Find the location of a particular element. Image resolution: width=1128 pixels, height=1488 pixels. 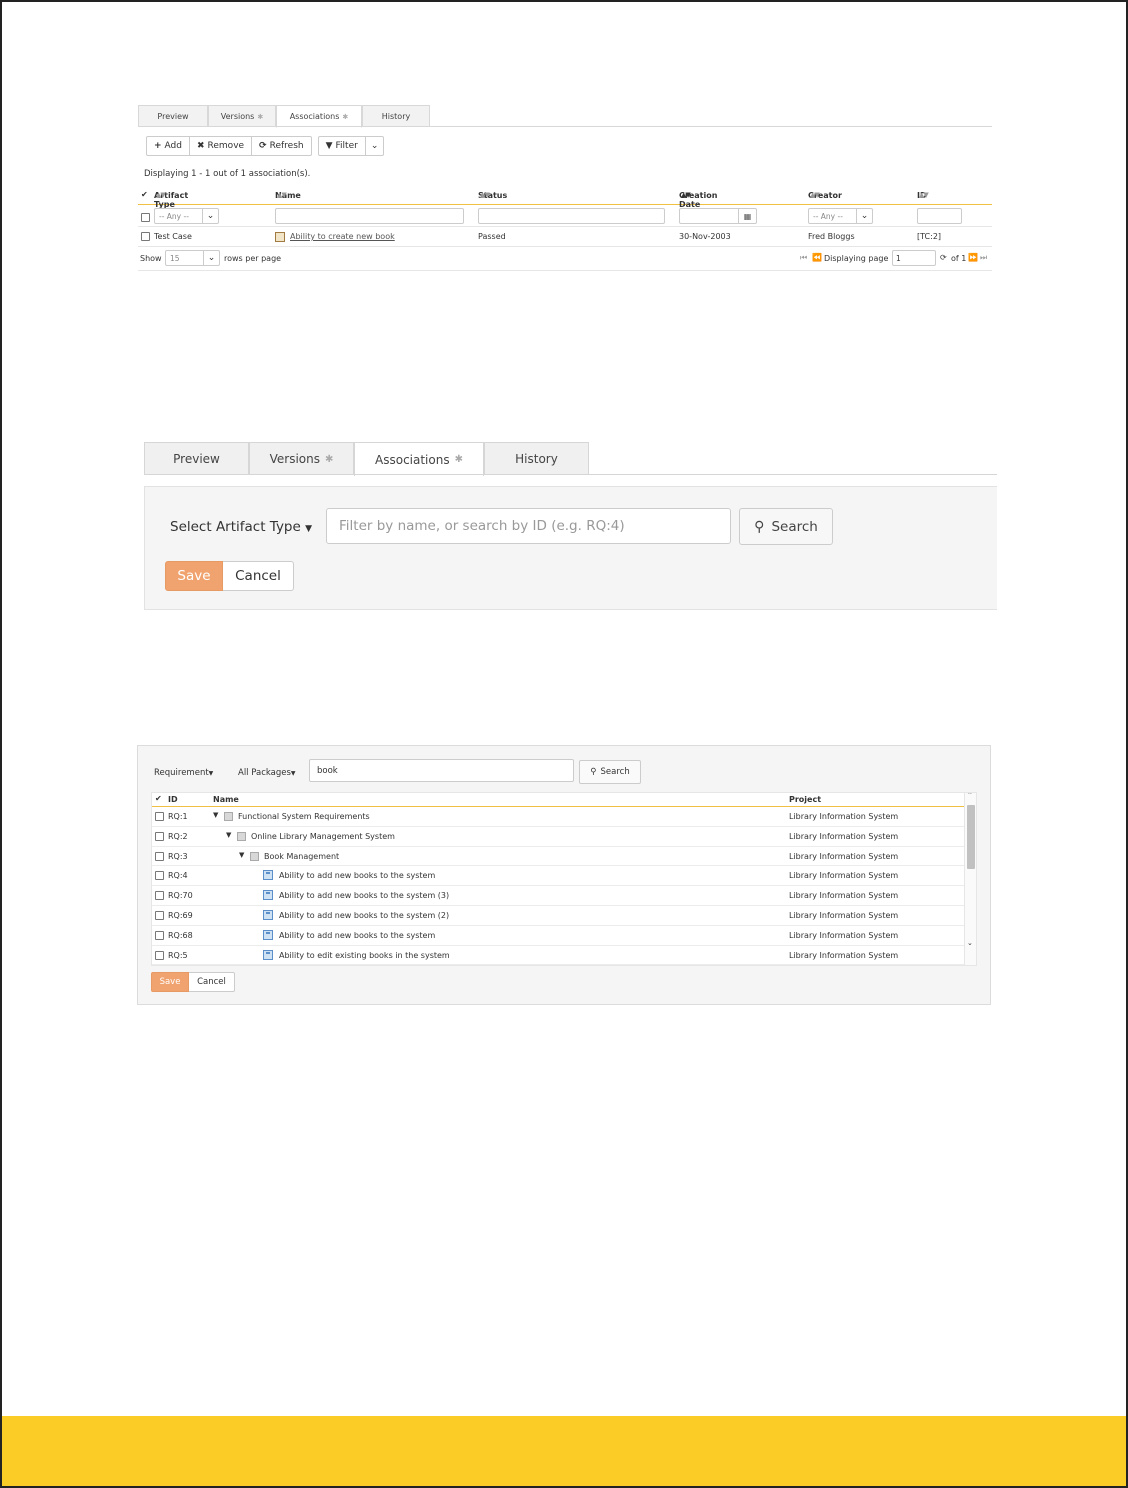

id-filter-input is located at coordinates (939, 216).